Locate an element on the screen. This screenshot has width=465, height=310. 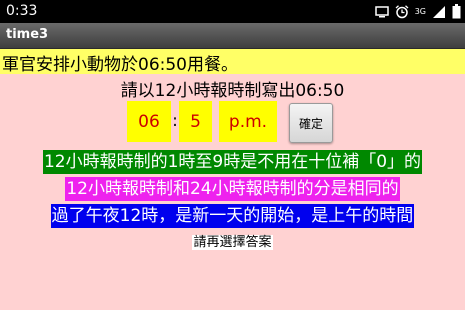
app-title-bar: time3 is located at coordinates (232, 36).